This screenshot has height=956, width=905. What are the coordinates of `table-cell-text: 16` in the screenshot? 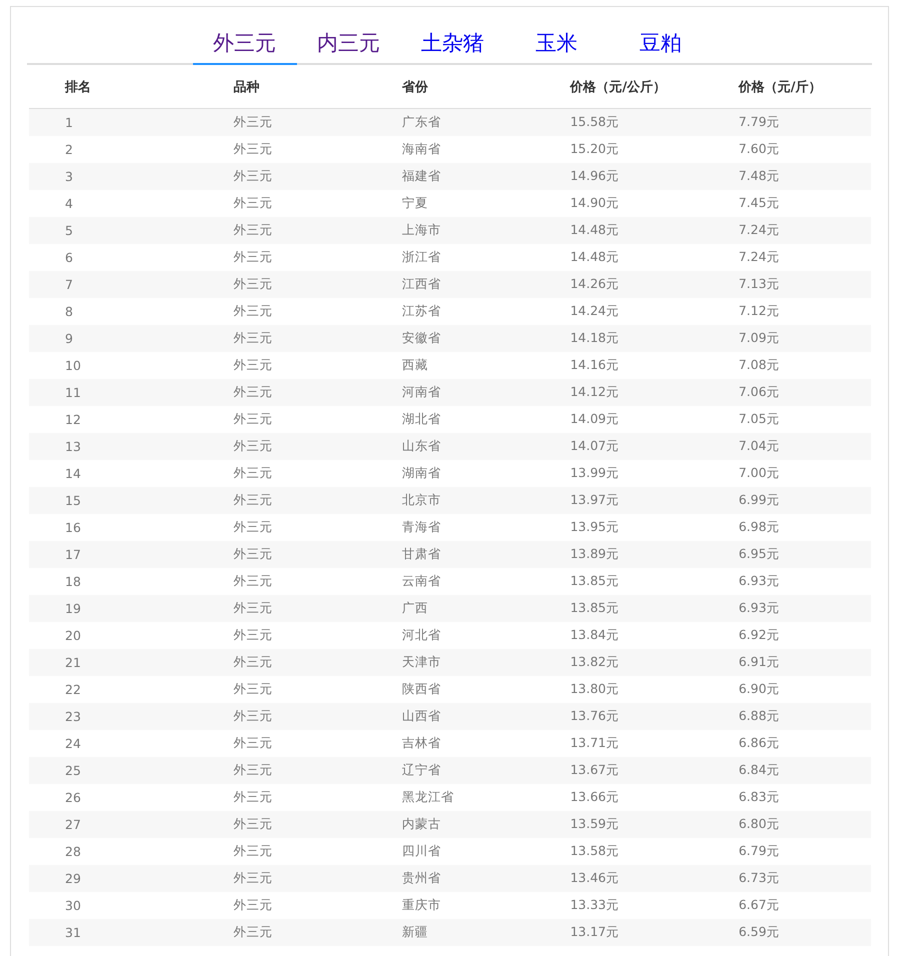 It's located at (73, 527).